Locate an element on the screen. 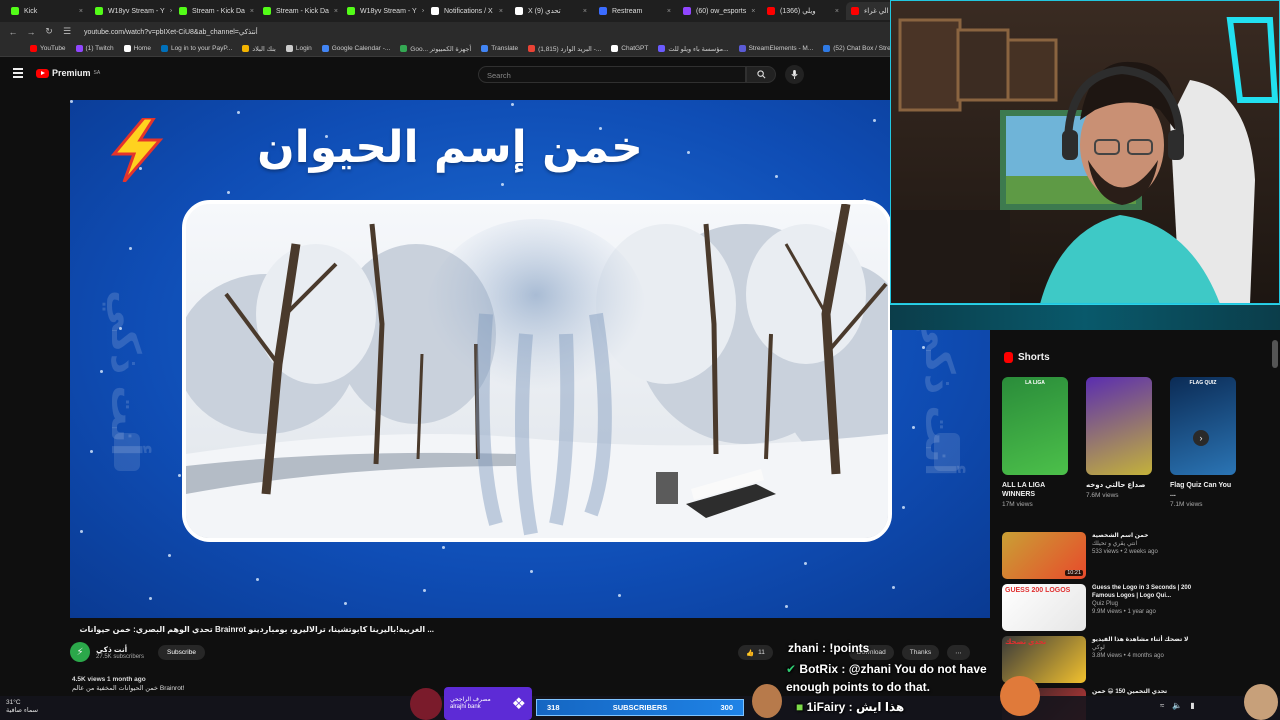 The width and height of the screenshot is (1280, 720). bookmark-label: ChatGPT is located at coordinates (635, 48).